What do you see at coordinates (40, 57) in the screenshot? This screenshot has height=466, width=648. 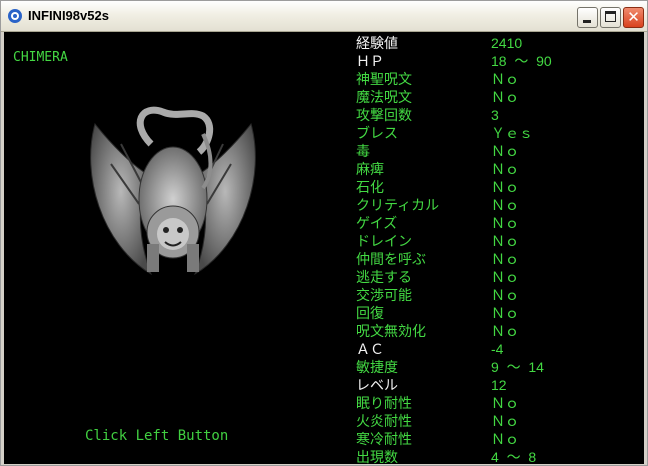 I see `monster-name: CHIMERA` at bounding box center [40, 57].